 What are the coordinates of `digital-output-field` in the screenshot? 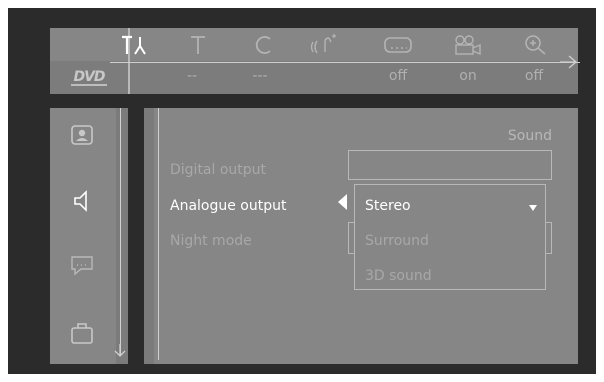 It's located at (450, 165).